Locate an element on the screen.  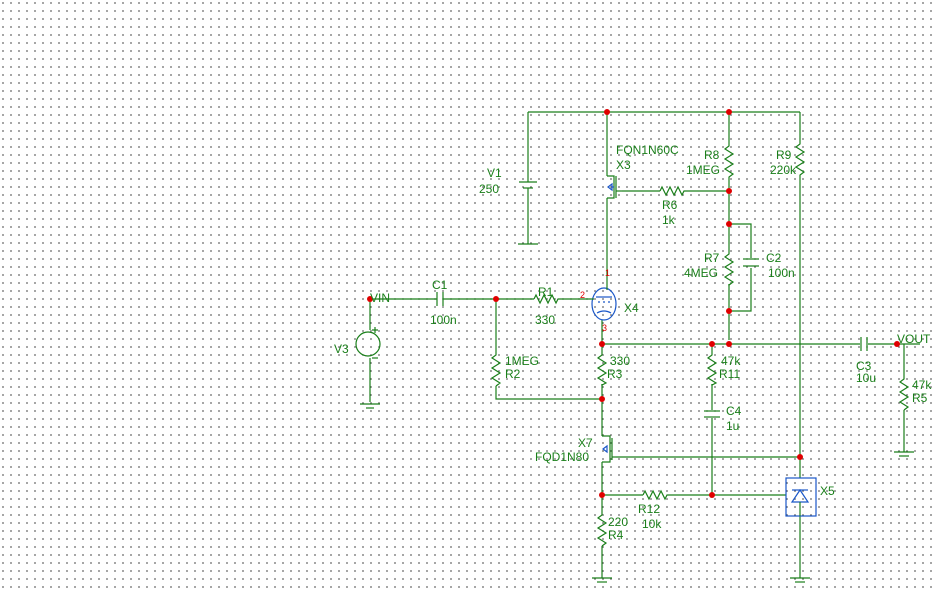
x3-mosfet-symbol is located at coordinates (614, 187).